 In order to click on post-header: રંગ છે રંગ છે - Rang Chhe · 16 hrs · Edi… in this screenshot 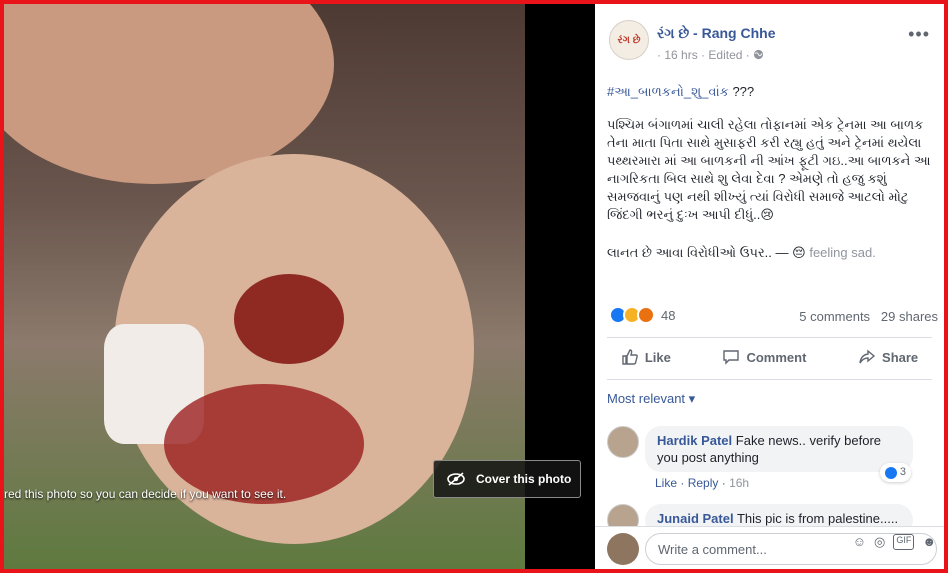, I will do `click(692, 41)`.